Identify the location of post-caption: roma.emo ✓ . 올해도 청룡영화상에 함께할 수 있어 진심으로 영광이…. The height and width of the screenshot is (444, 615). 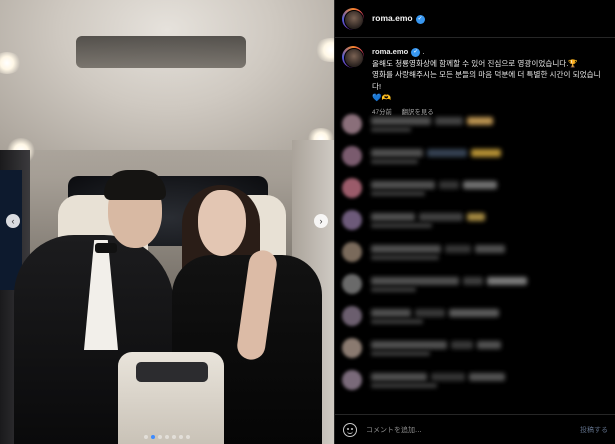
(475, 78).